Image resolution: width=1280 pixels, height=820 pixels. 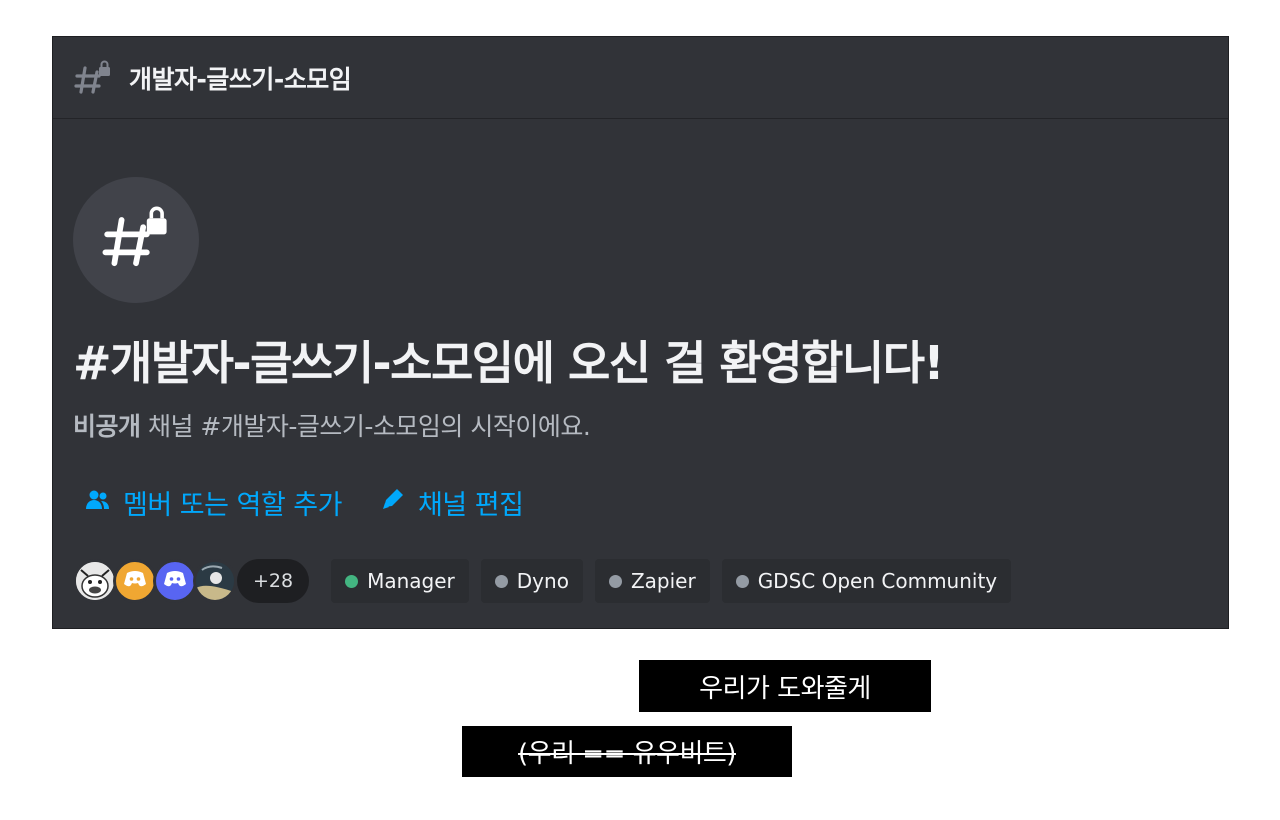 What do you see at coordinates (470, 505) in the screenshot?
I see `edit-channel-label: 채널 편집` at bounding box center [470, 505].